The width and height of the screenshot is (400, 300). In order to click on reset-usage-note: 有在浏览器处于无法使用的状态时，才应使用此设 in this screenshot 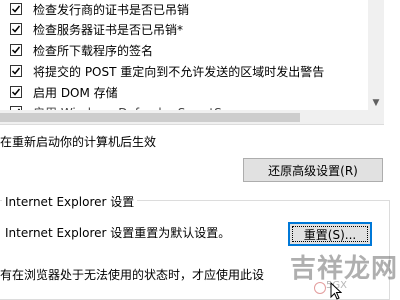, I will do `click(132, 275)`.